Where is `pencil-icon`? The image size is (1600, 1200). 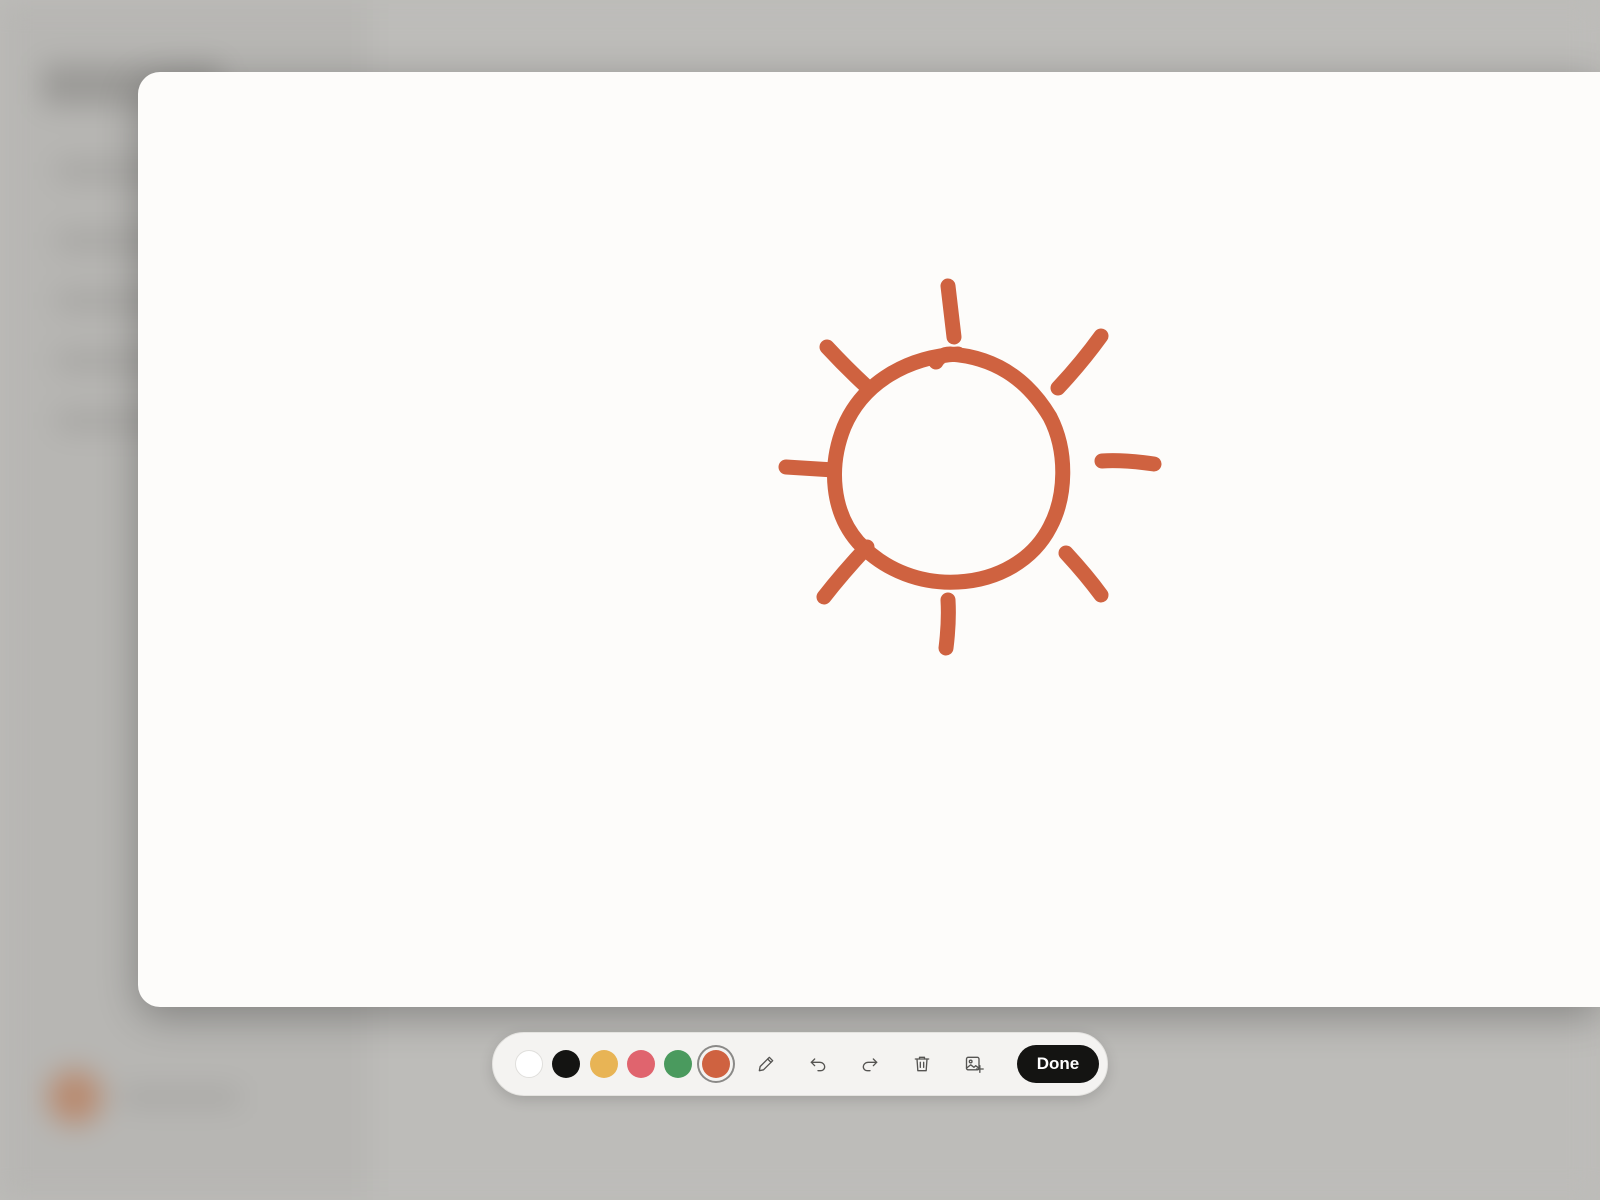 pencil-icon is located at coordinates (766, 1064).